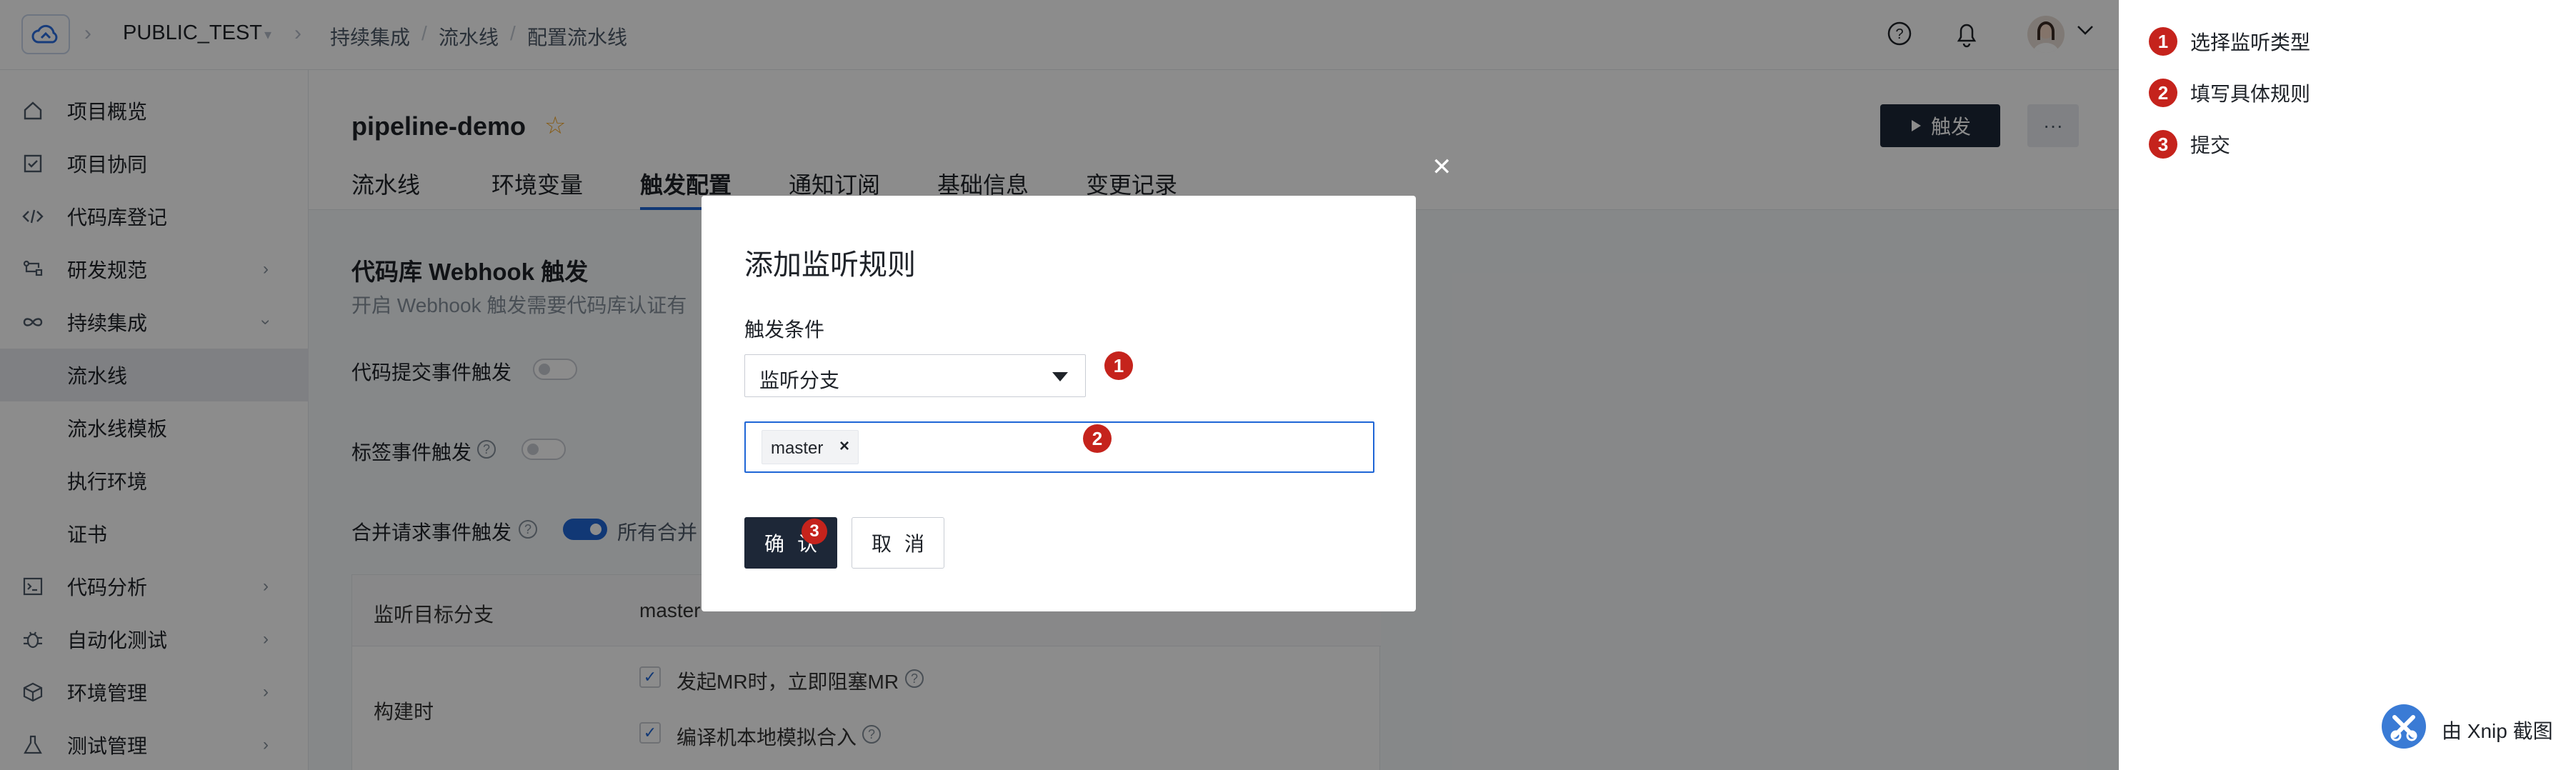  I want to click on capture-label: 由 Xnip 截图, so click(2497, 731).